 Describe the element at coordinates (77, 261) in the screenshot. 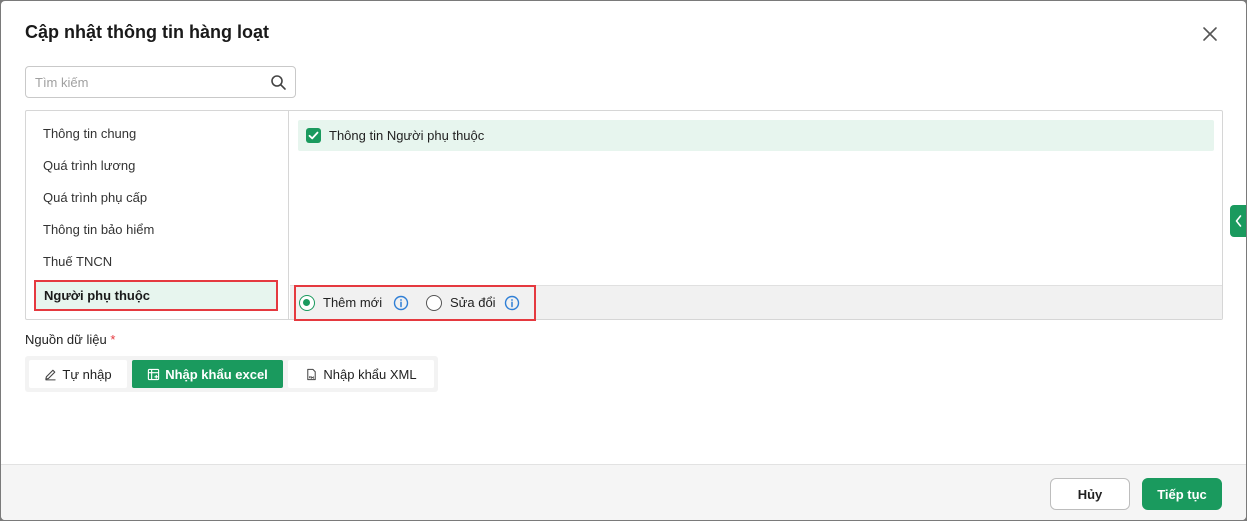

I see `sidebar-item-personal-income-tax: Thuế TNCN` at that location.